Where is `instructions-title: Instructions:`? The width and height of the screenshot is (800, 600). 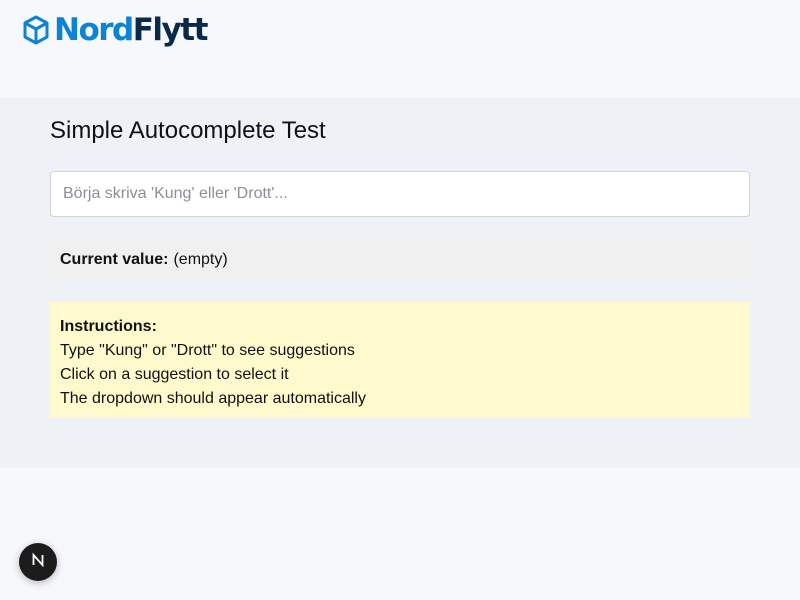
instructions-title: Instructions: is located at coordinates (108, 326).